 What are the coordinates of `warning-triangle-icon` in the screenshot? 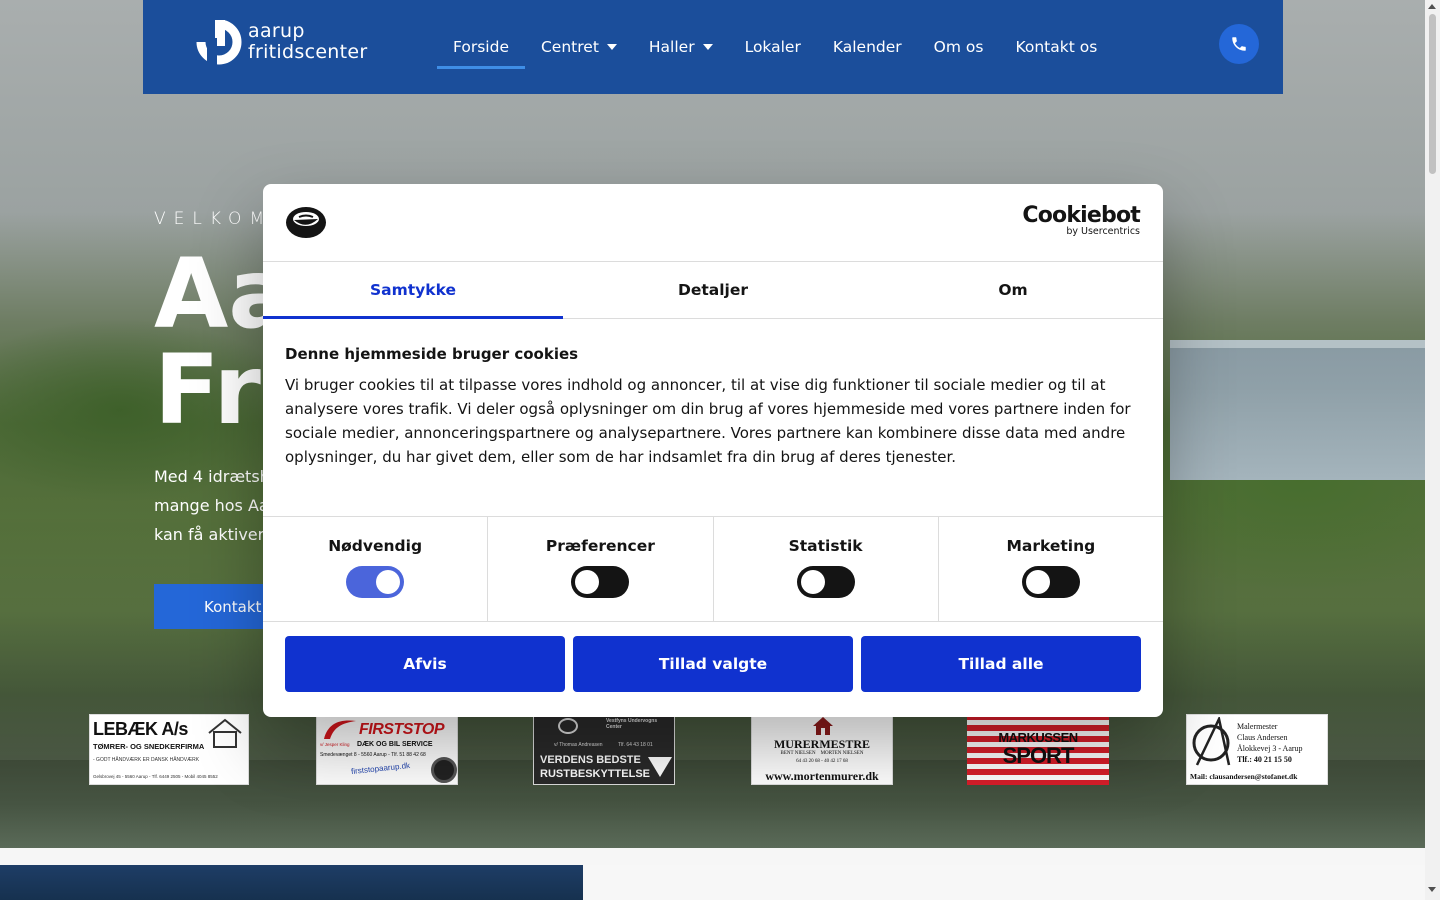 It's located at (660, 767).